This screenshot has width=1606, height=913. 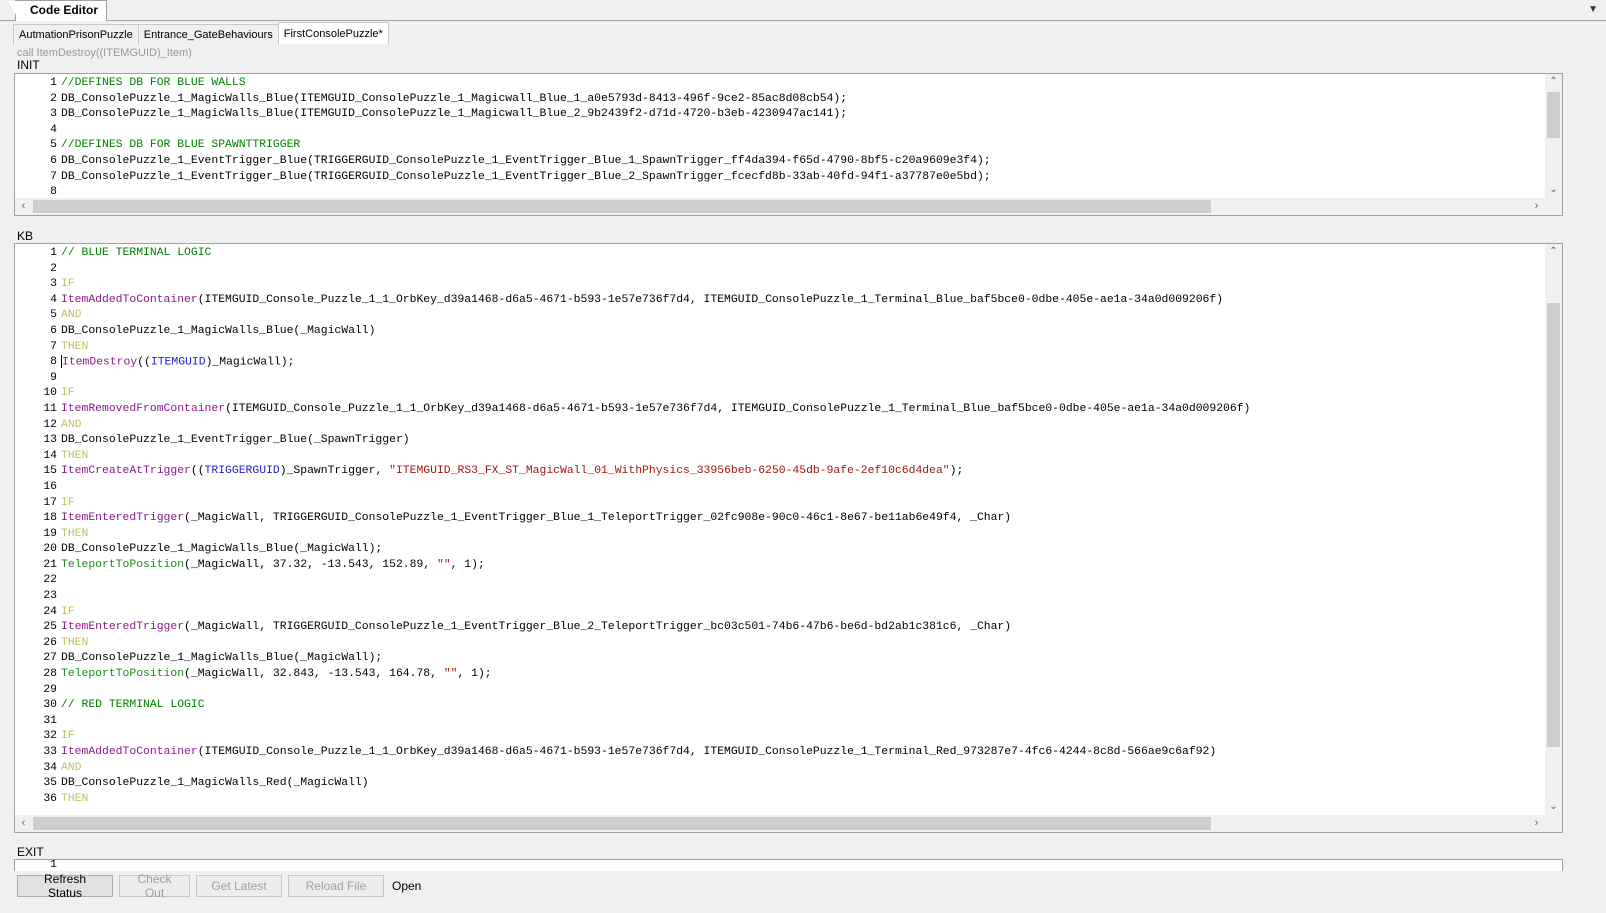 What do you see at coordinates (779, 146) in the screenshot?
I see `code-line: 5 //DEFINES DB FOR BLUE SPAWNTTRIGGER` at bounding box center [779, 146].